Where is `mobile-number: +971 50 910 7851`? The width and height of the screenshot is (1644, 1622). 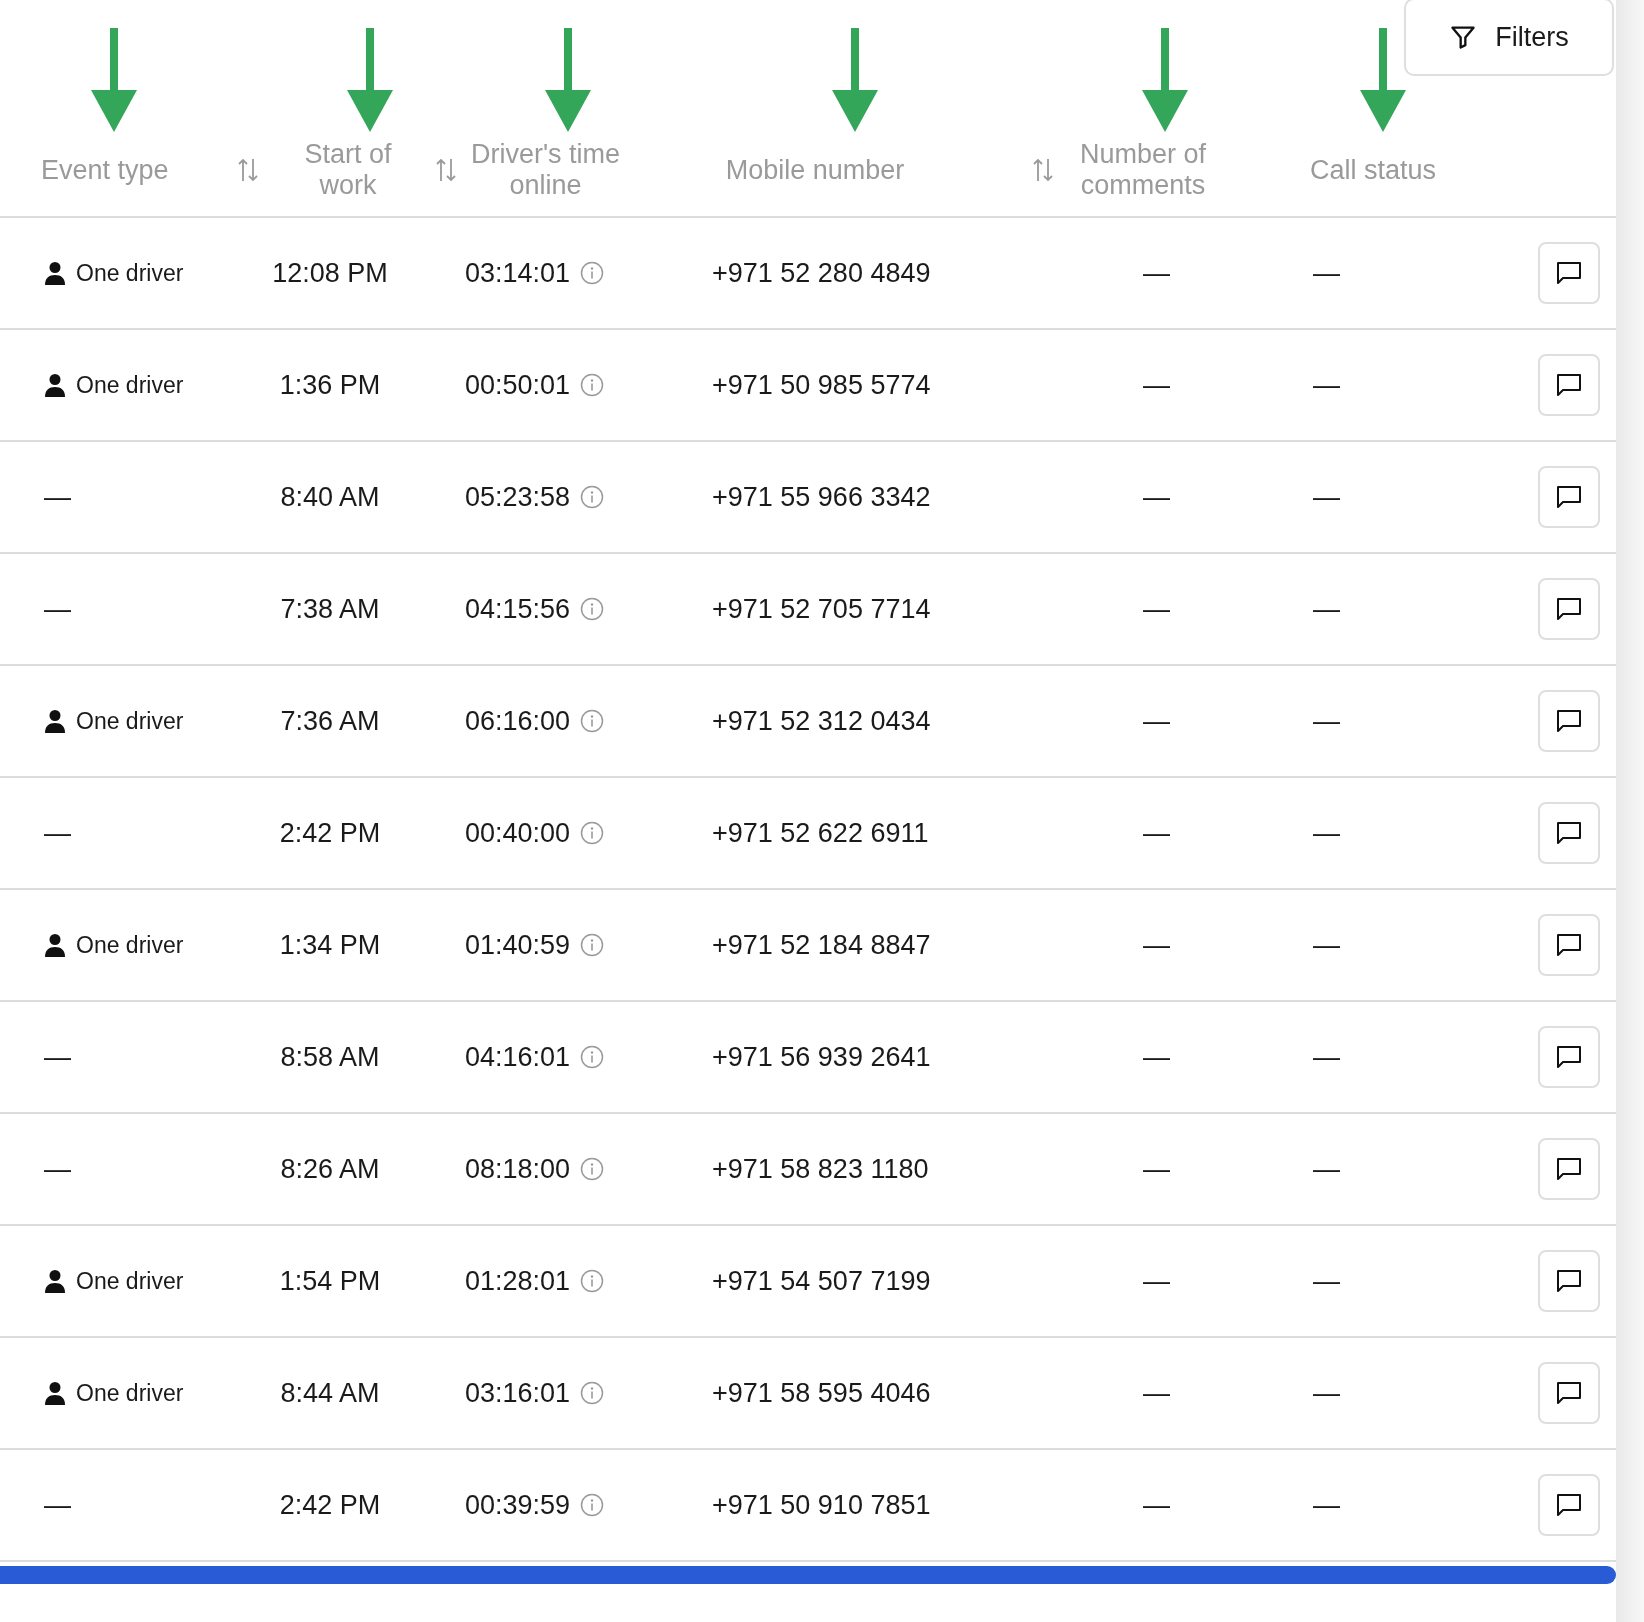 mobile-number: +971 50 910 7851 is located at coordinates (821, 1505).